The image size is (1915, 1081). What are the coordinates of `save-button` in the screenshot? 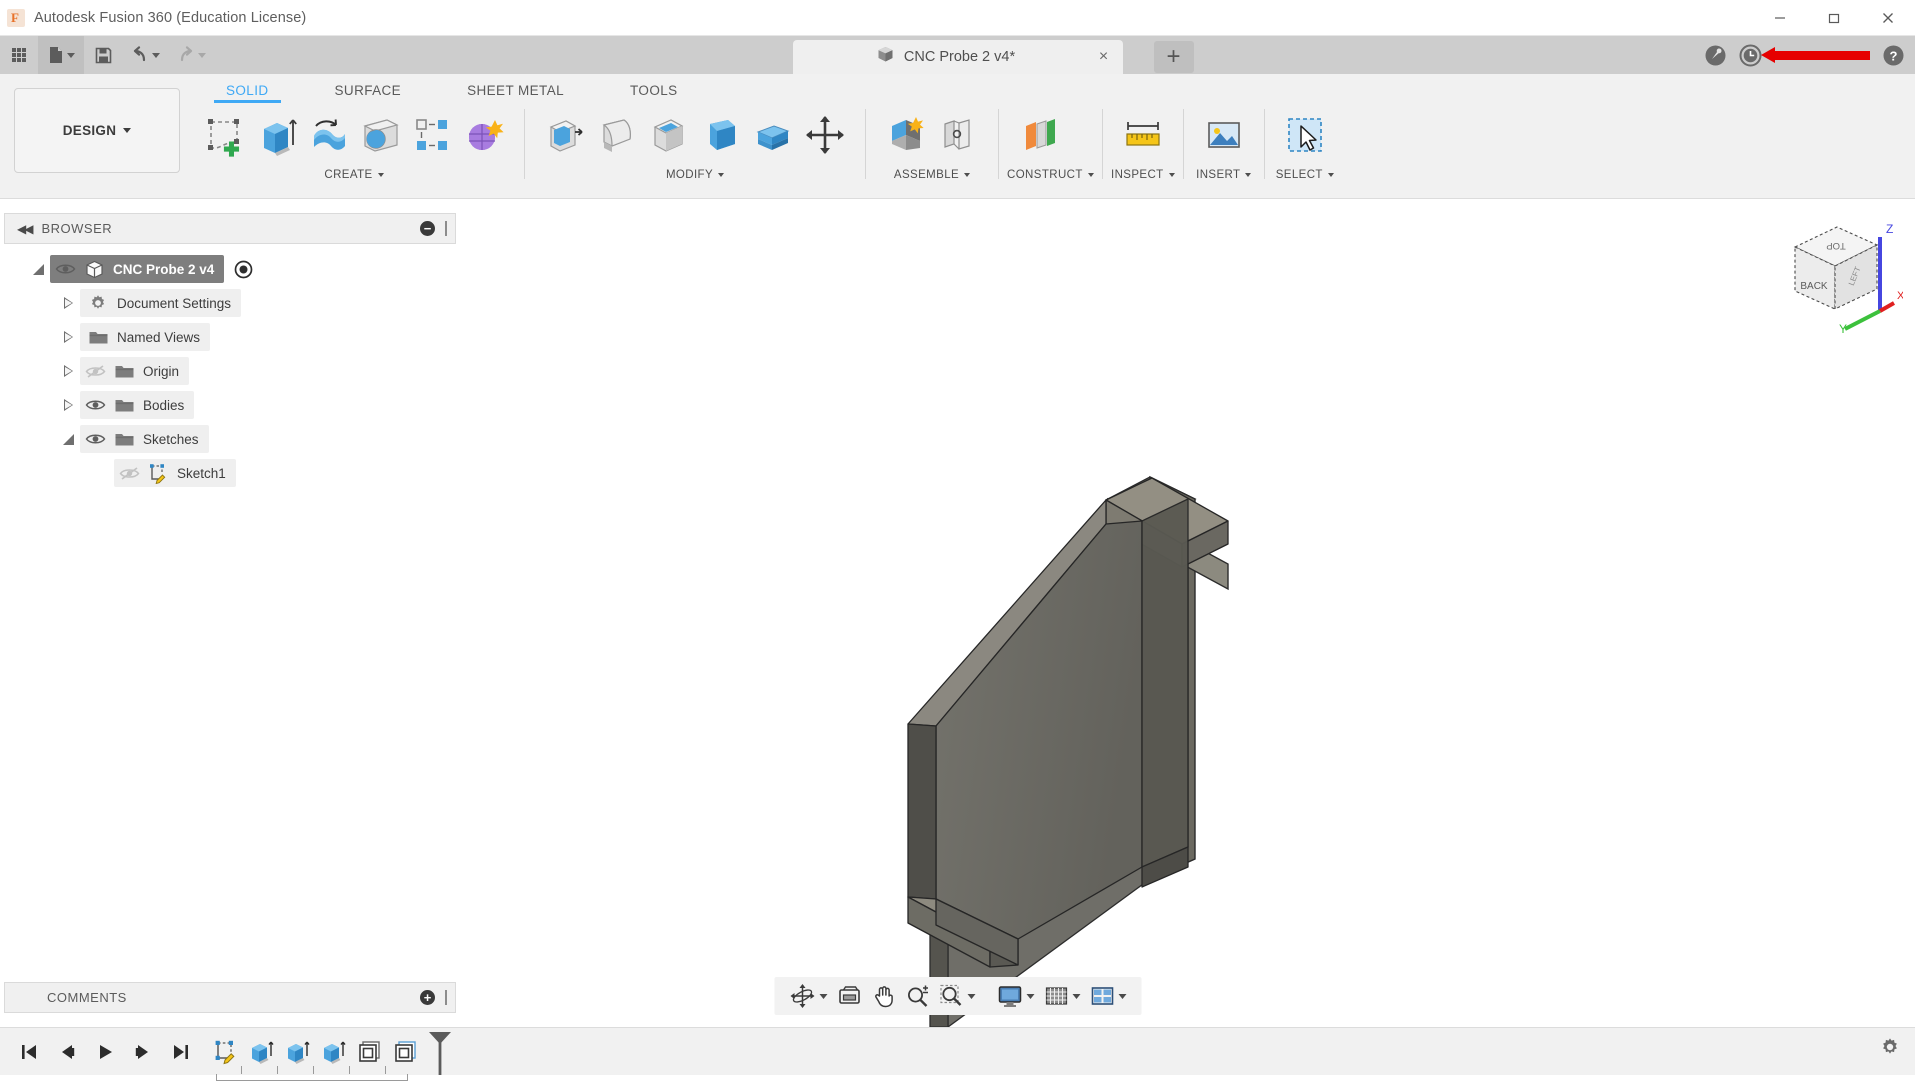 It's located at (103, 55).